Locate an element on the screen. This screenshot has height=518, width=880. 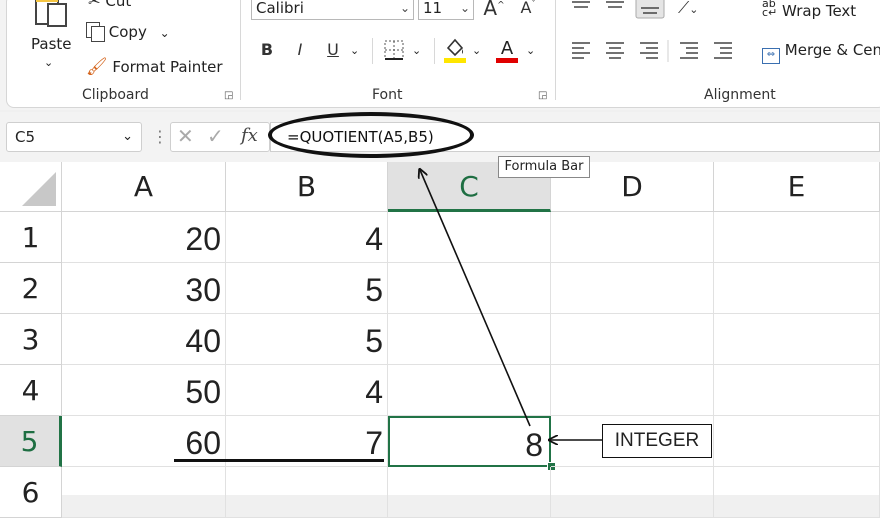
arrow-to-formula is located at coordinates (475, 298).